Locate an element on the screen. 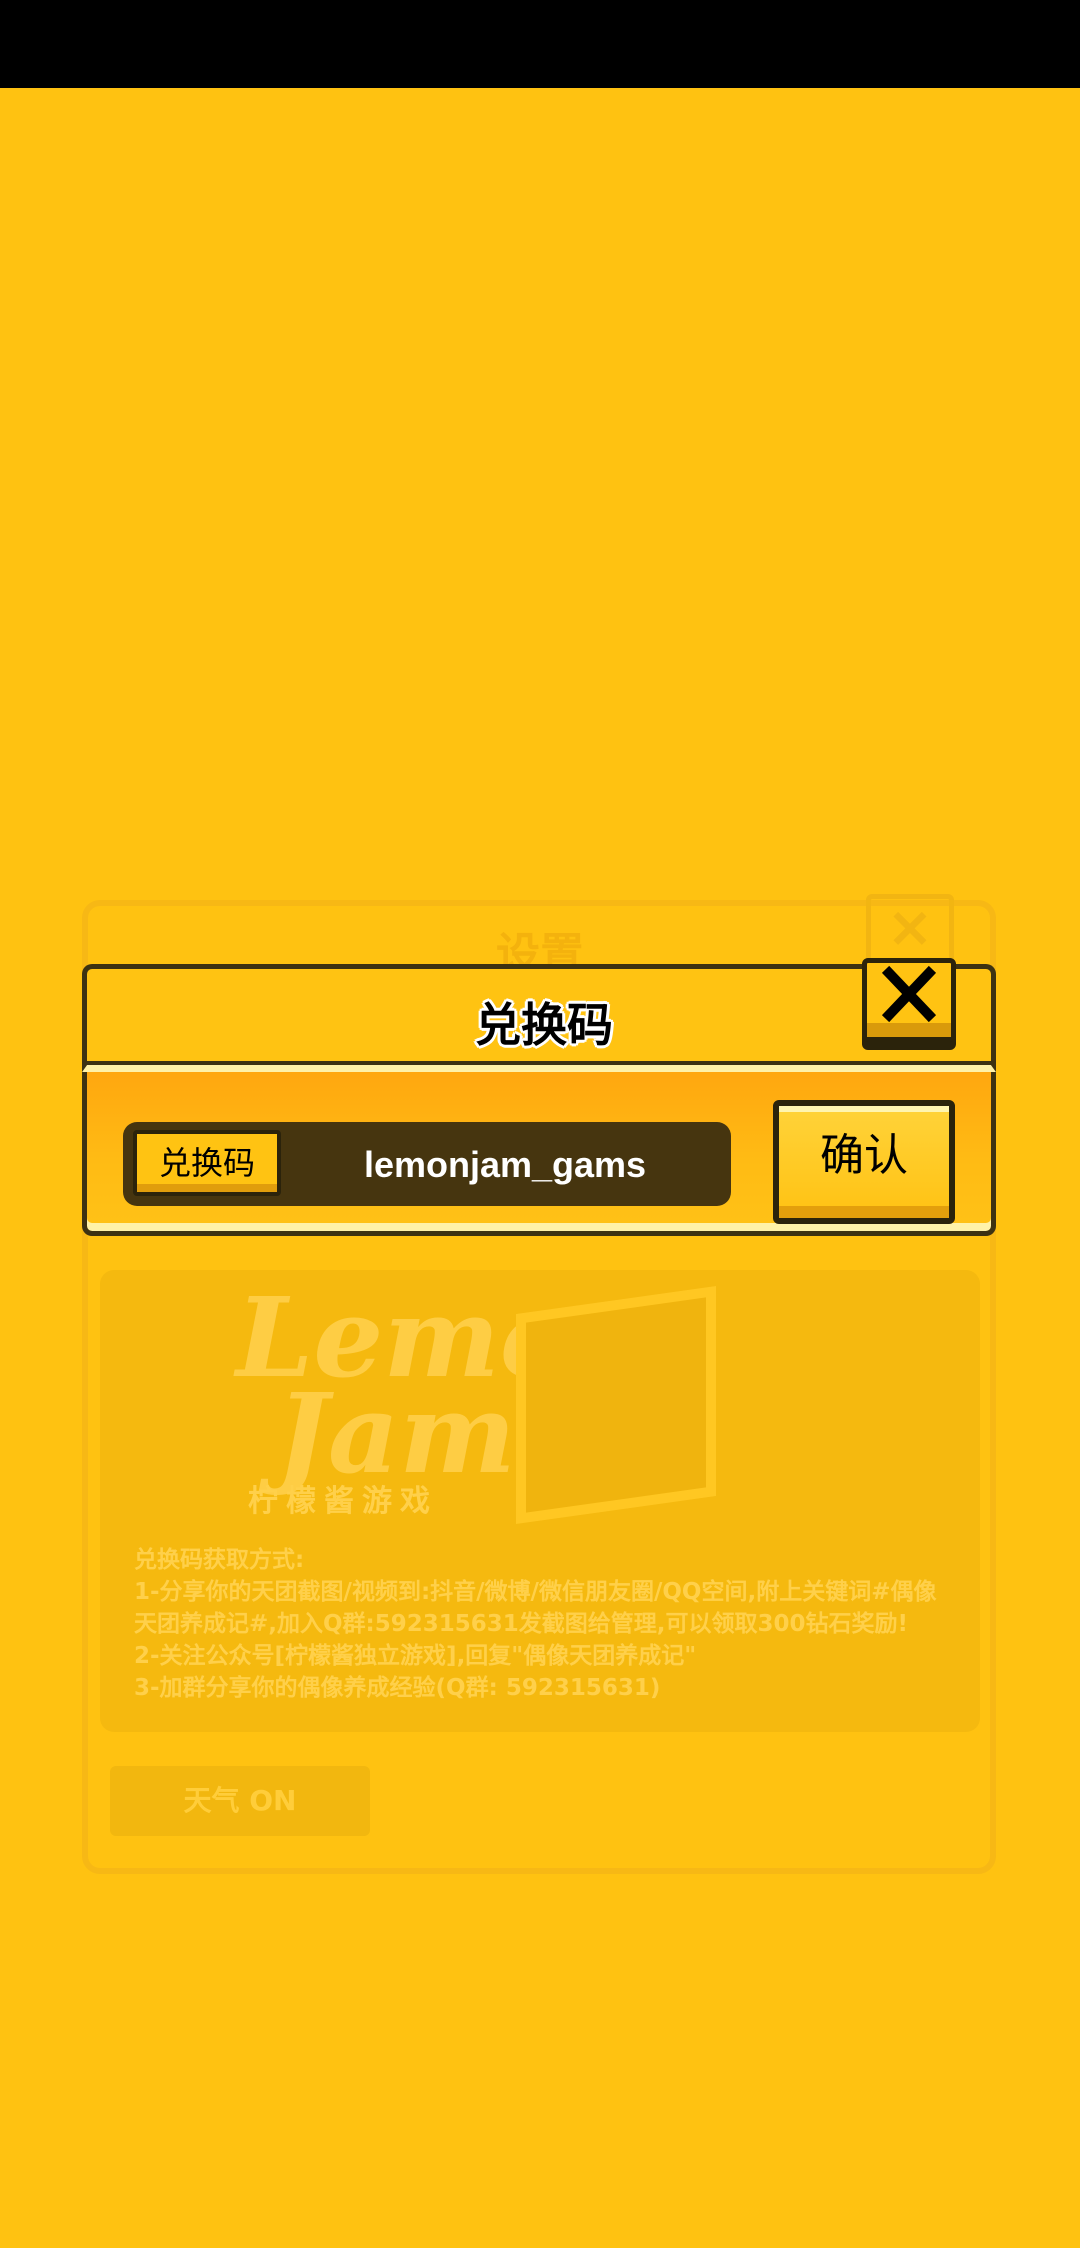 The height and width of the screenshot is (2248, 1080). instruction-line: 2-关注公众号[柠檬酱独立游戏],回复"偶像天团养成记" is located at coordinates (415, 1656).